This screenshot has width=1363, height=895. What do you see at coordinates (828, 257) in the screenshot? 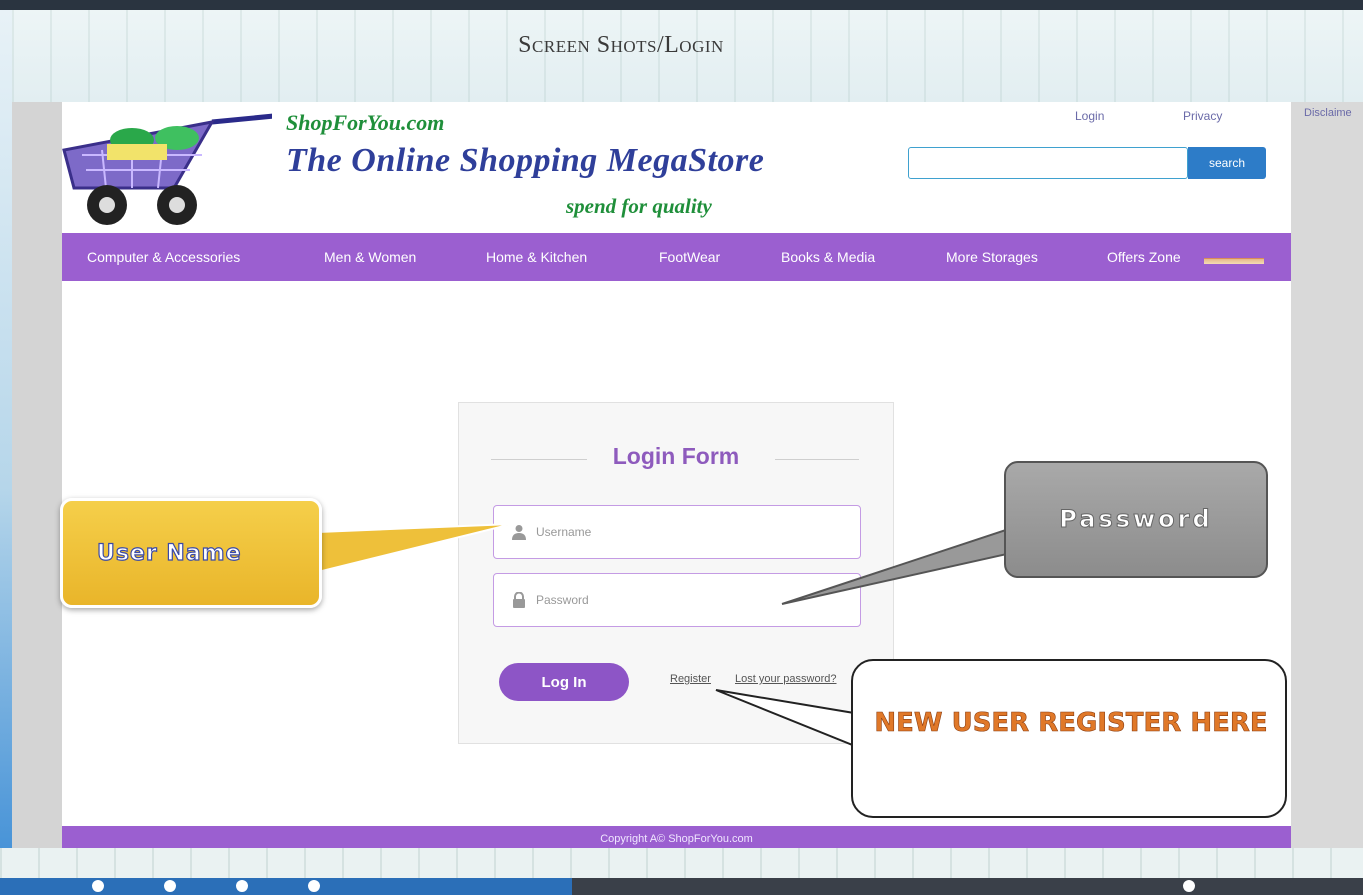
I see `nav-item-books-media: Books & Media` at bounding box center [828, 257].